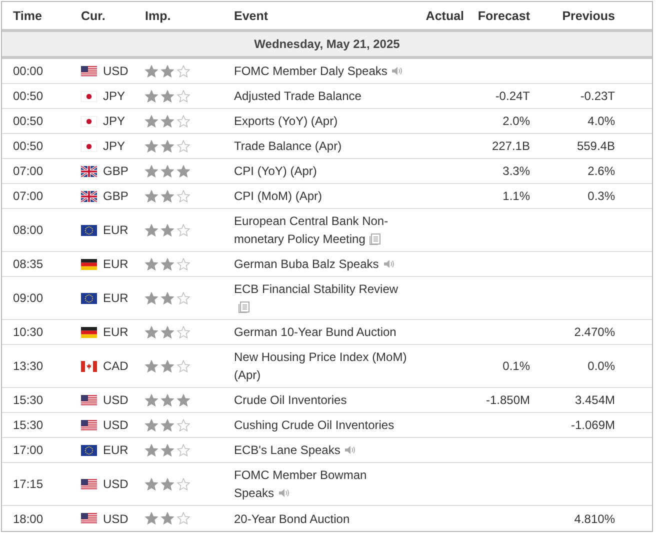 This screenshot has height=538, width=656. Describe the element at coordinates (325, 96) in the screenshot. I see `event-name: Adjusted Trade Balance` at that location.